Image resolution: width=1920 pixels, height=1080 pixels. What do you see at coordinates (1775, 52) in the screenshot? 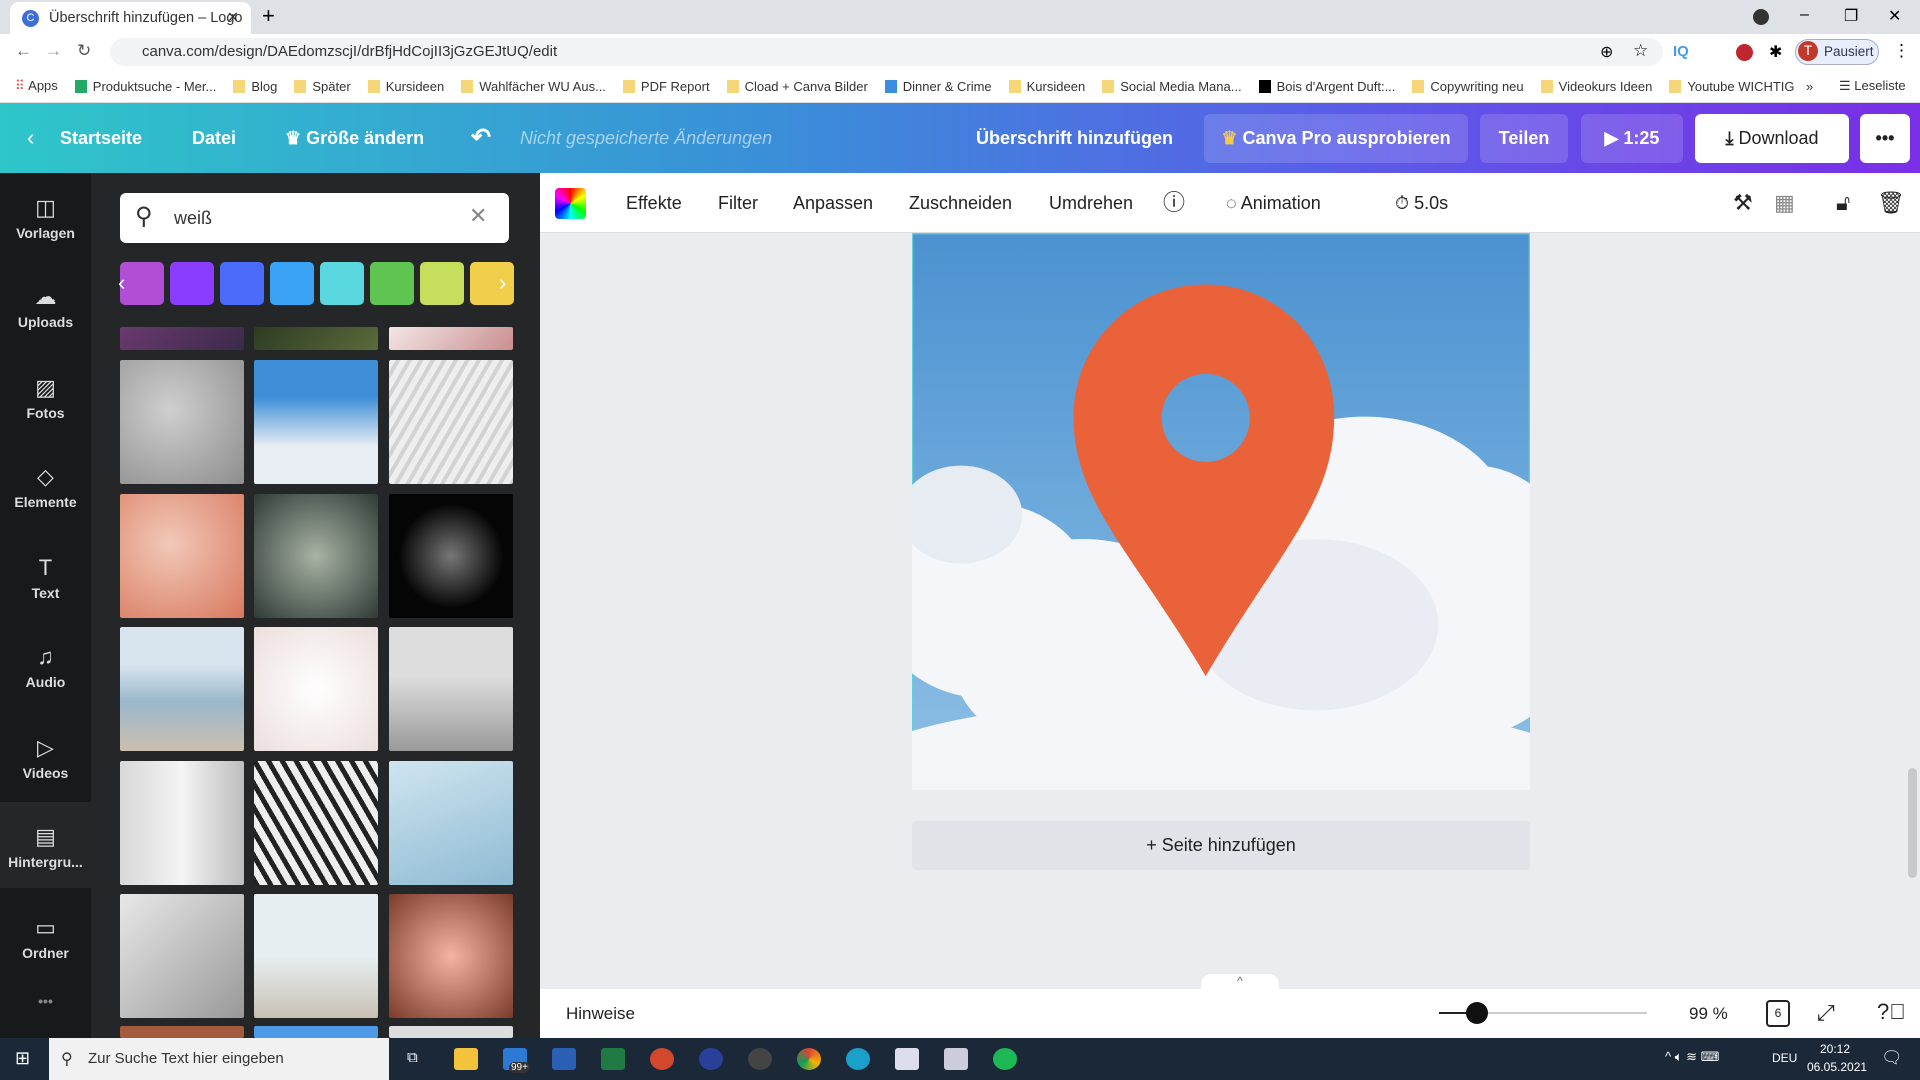
I see `extensions-icon: ✱` at bounding box center [1775, 52].